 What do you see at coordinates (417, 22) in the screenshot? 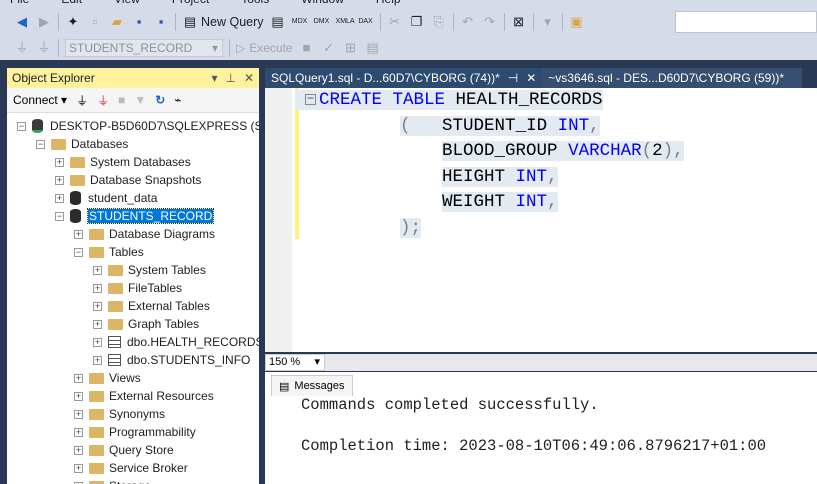
I see `copy-icon: ❐` at bounding box center [417, 22].